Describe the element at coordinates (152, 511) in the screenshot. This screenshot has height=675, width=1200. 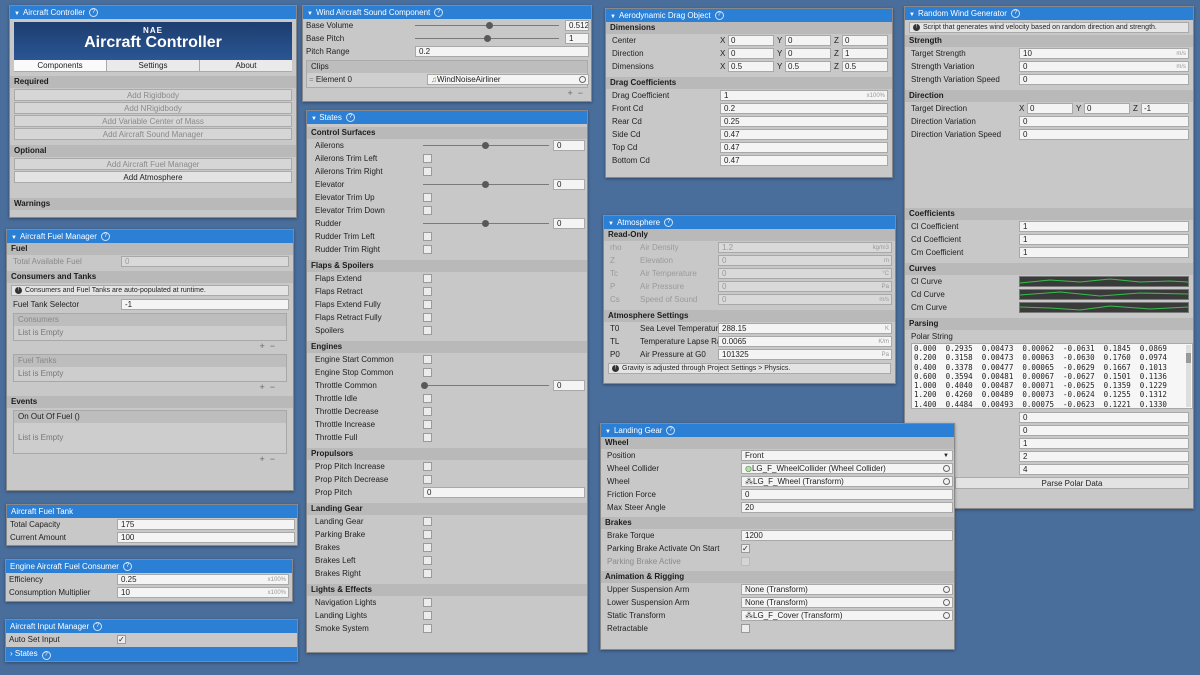
I see `panel-header: Aircraft Fuel Tank` at that location.